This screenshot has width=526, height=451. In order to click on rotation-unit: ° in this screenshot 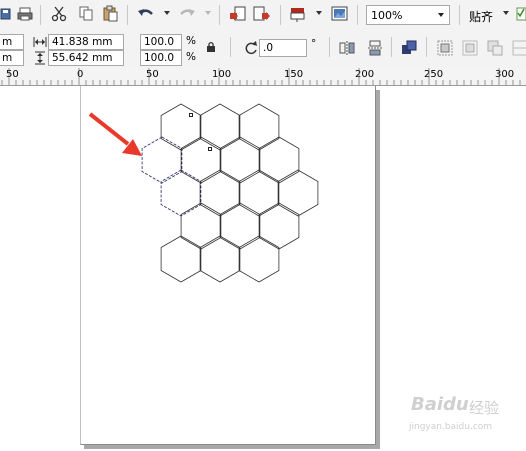, I will do `click(314, 44)`.